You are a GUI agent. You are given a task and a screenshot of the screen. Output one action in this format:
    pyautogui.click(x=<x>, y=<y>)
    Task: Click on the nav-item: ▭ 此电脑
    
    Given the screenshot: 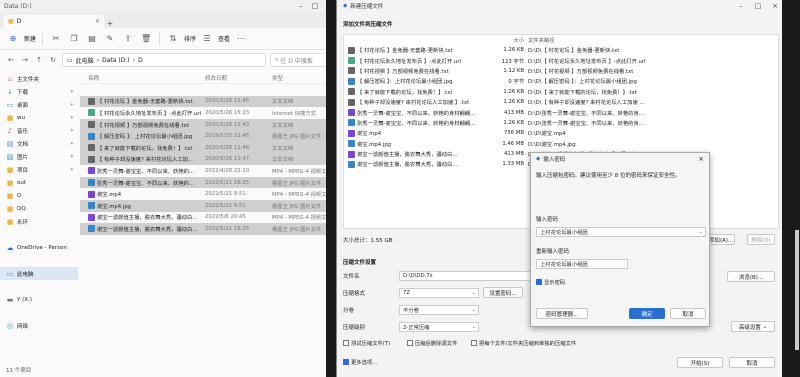 What is the action you would take?
    pyautogui.click(x=39, y=273)
    